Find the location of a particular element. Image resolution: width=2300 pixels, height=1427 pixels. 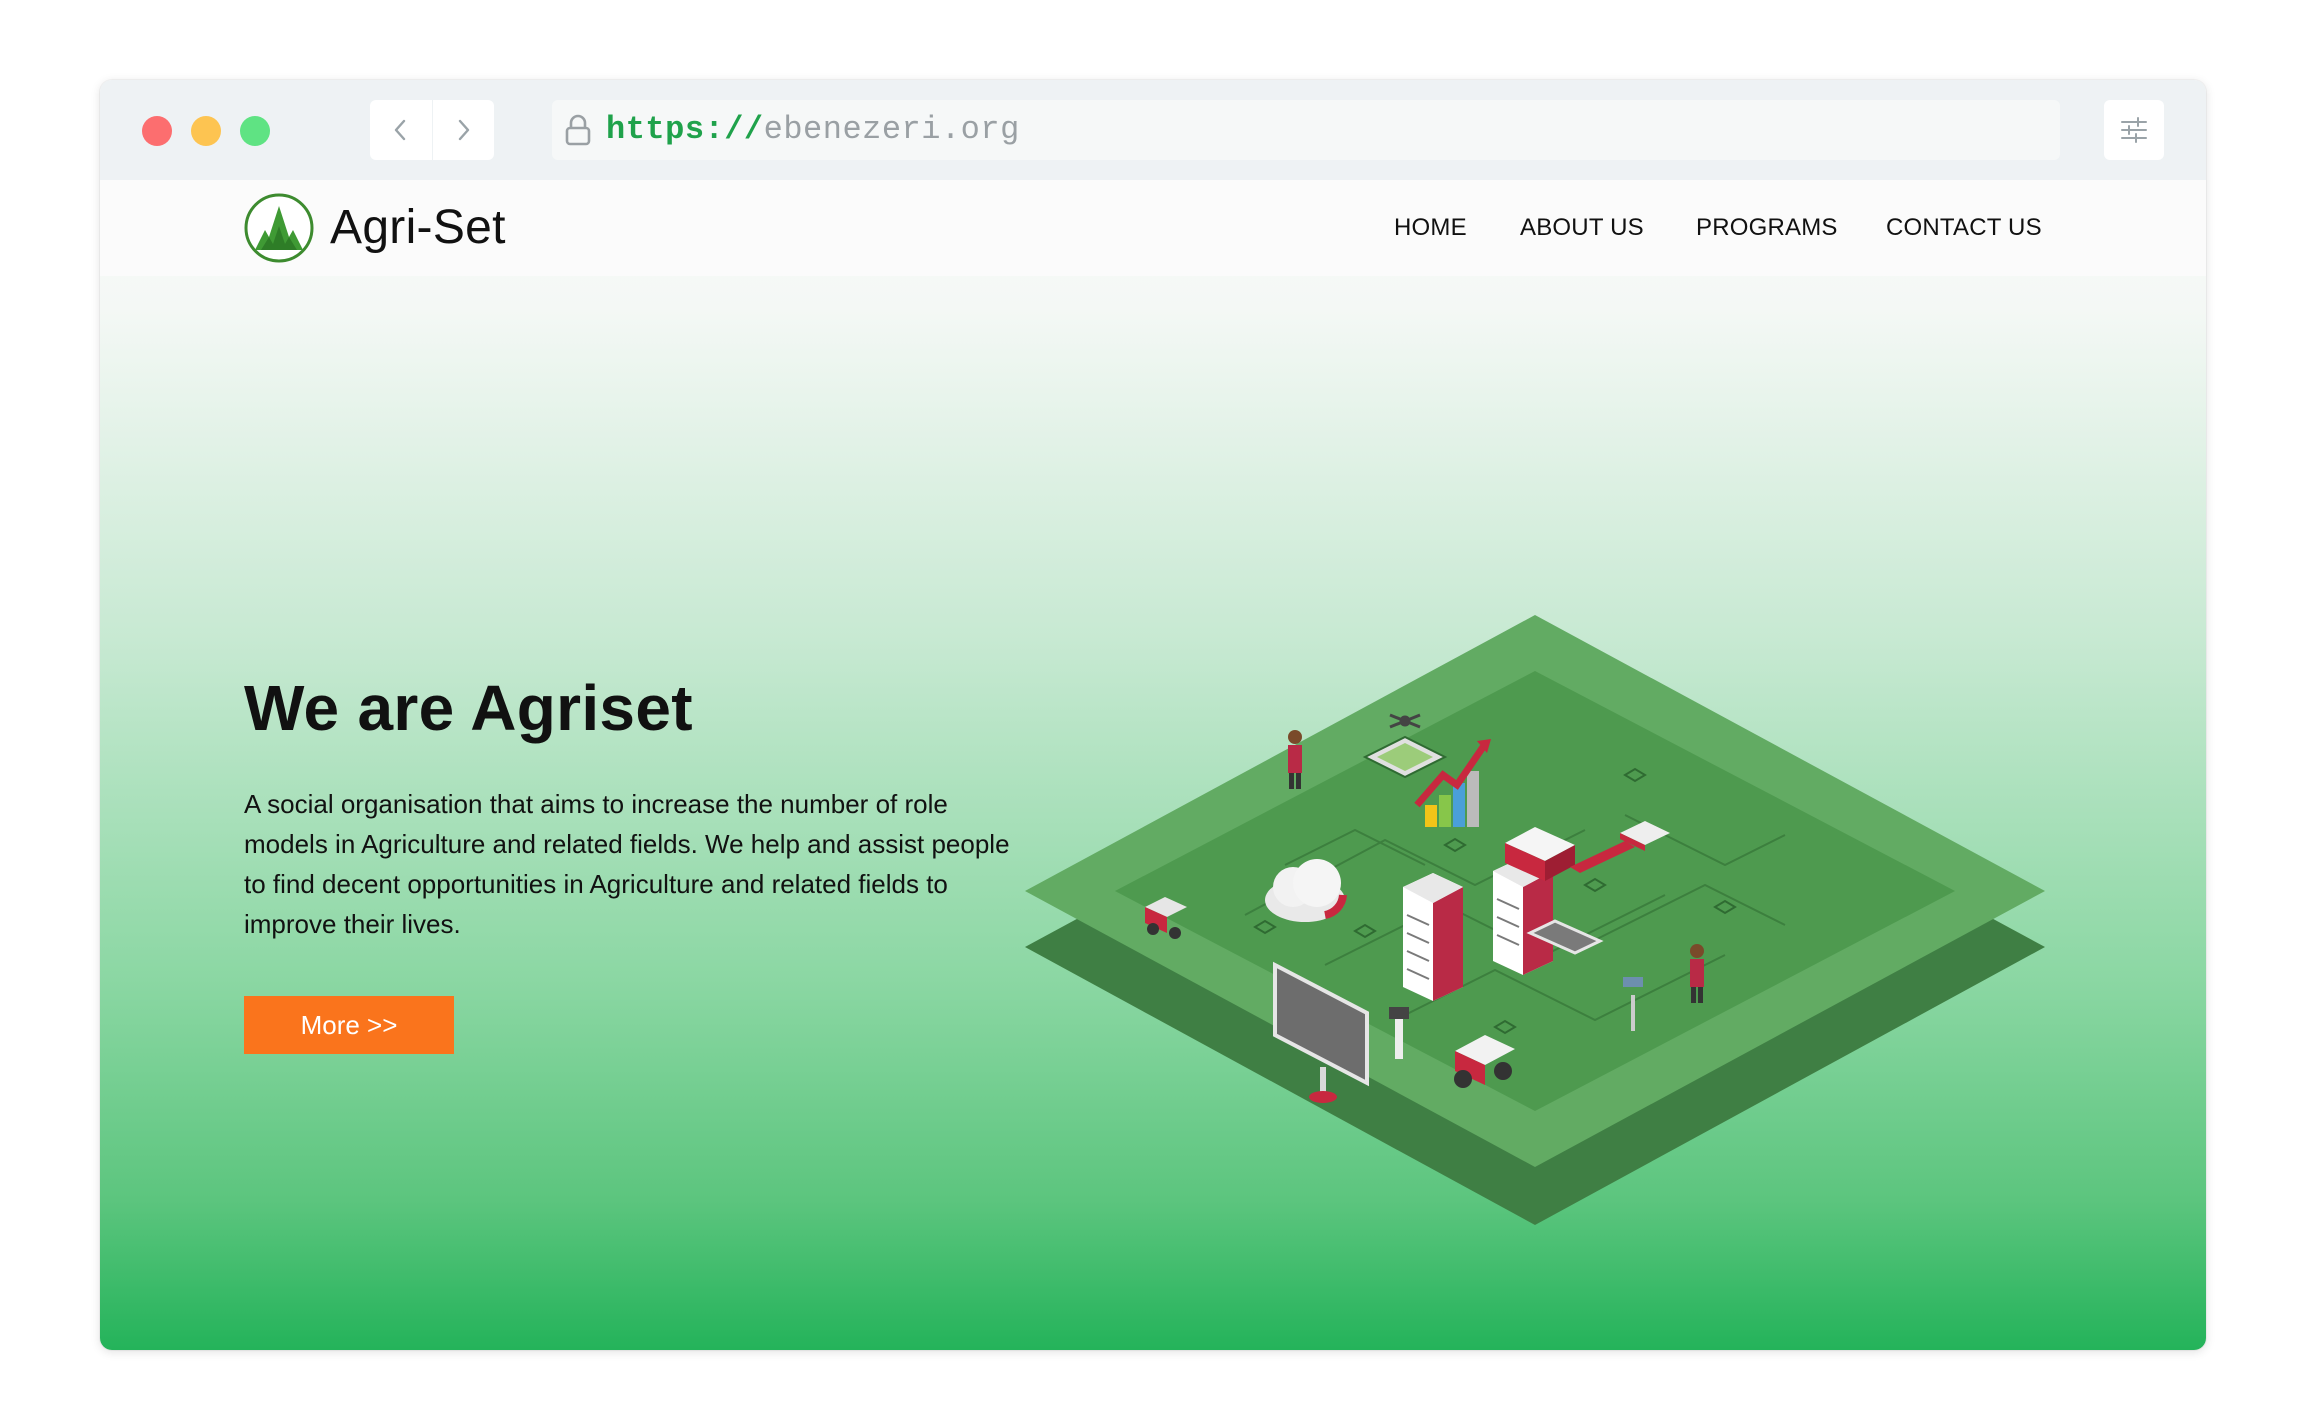

brand-name: Agri-Set is located at coordinates (418, 228).